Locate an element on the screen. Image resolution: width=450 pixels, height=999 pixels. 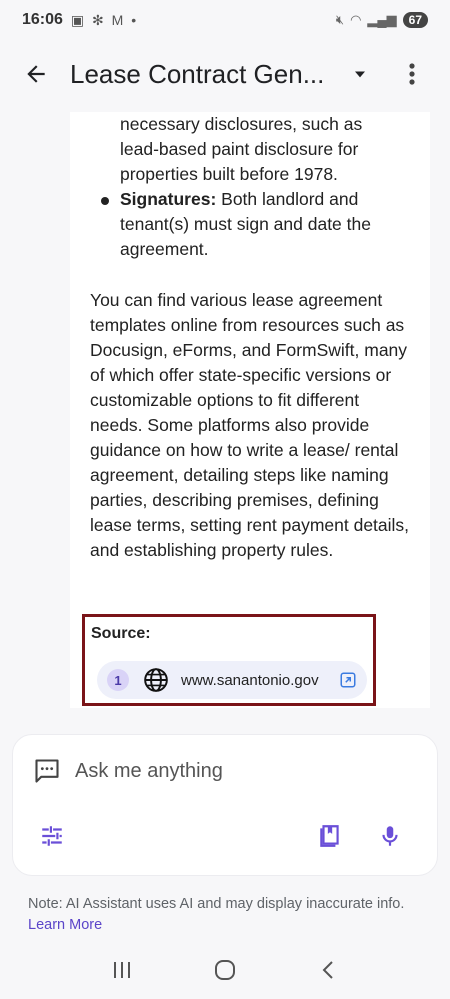
open-link-icon is located at coordinates (348, 680).